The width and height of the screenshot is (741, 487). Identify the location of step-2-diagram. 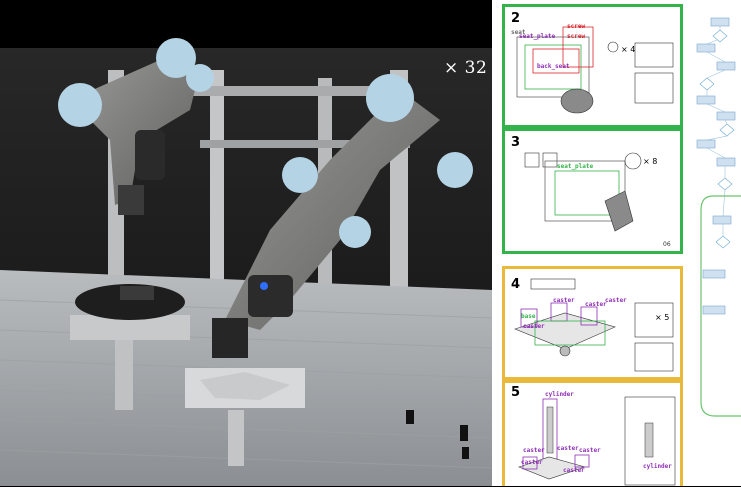
(595, 70).